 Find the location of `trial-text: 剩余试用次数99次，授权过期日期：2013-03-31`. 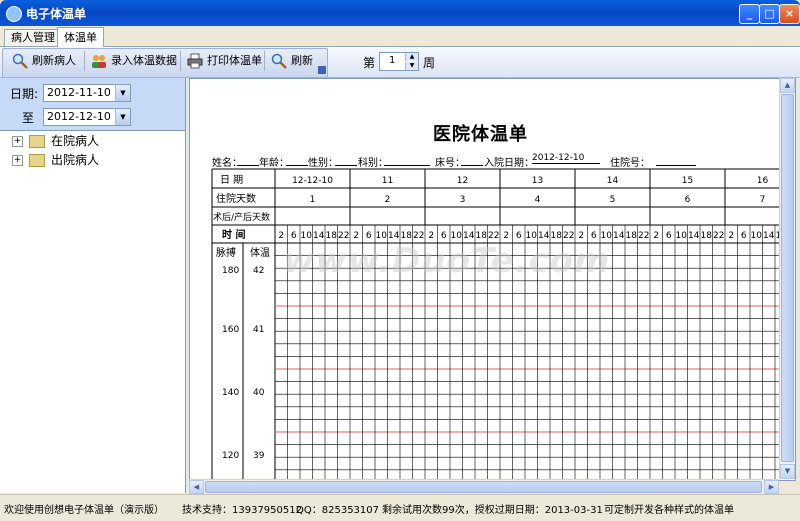

trial-text: 剩余试用次数99次，授权过期日期：2013-03-31 is located at coordinates (492, 510).